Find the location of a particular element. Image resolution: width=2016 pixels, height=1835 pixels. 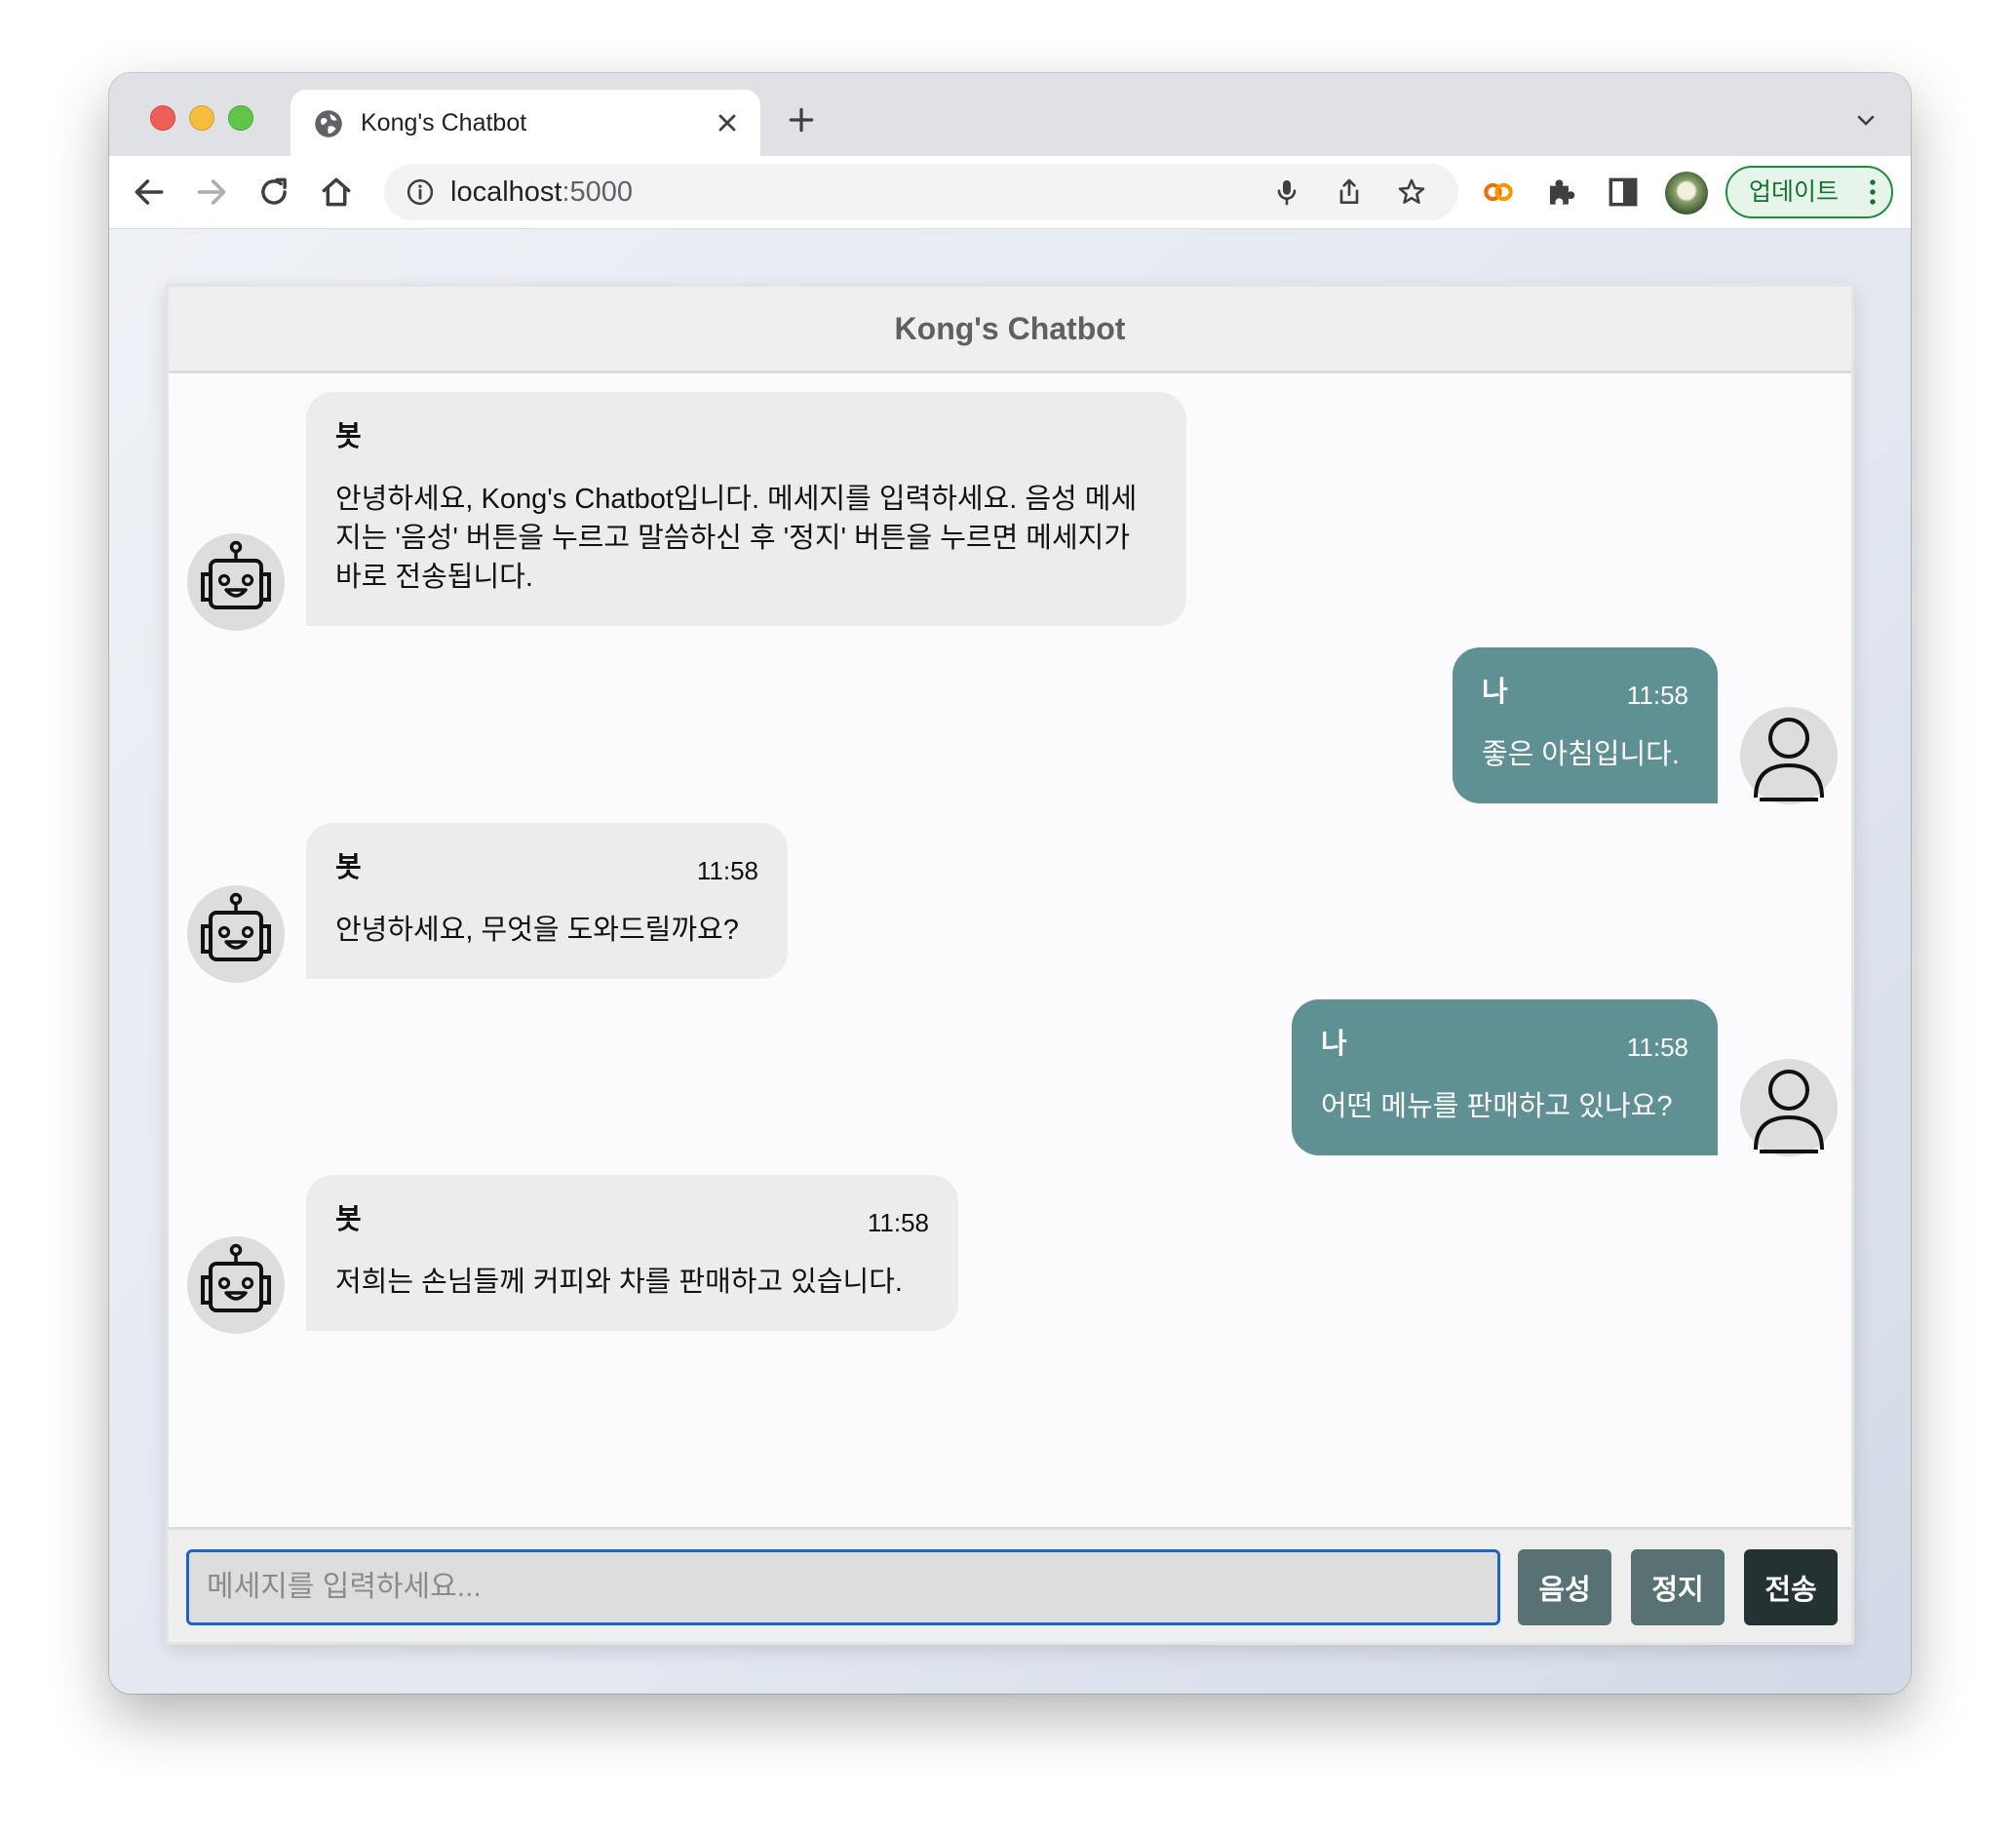

side-panel-icon is located at coordinates (1623, 192).